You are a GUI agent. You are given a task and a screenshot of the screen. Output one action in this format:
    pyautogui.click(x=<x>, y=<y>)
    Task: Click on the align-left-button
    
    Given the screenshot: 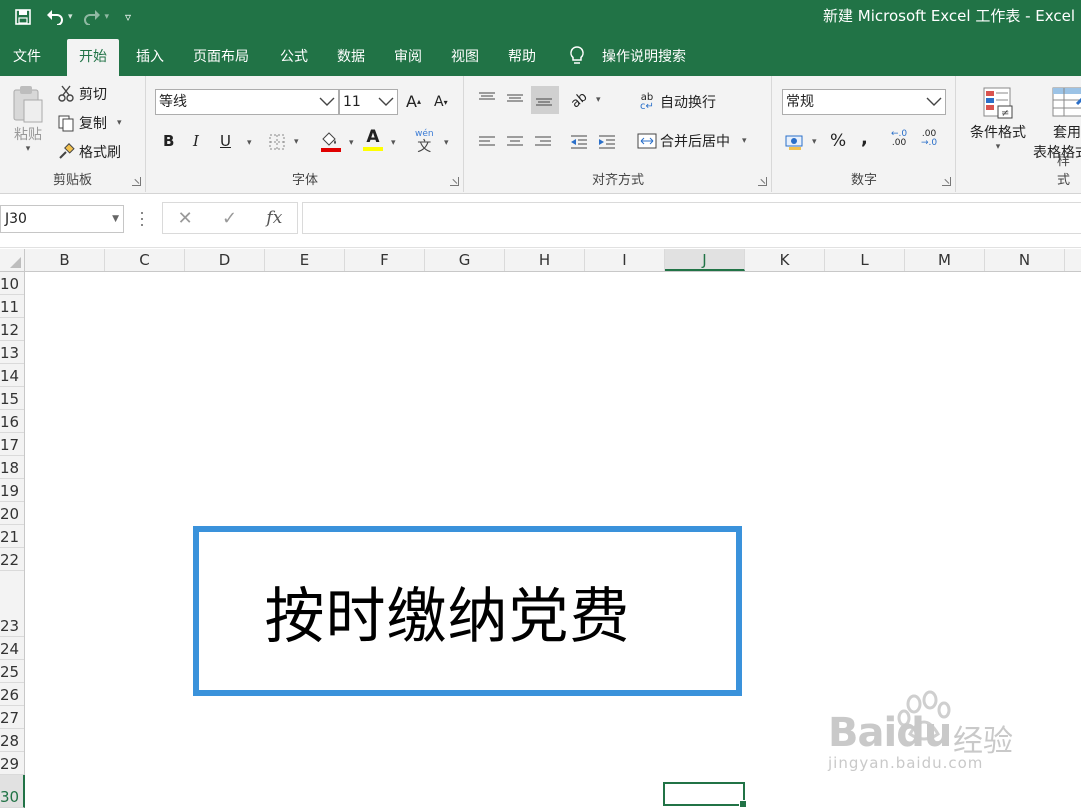 What is the action you would take?
    pyautogui.click(x=488, y=142)
    